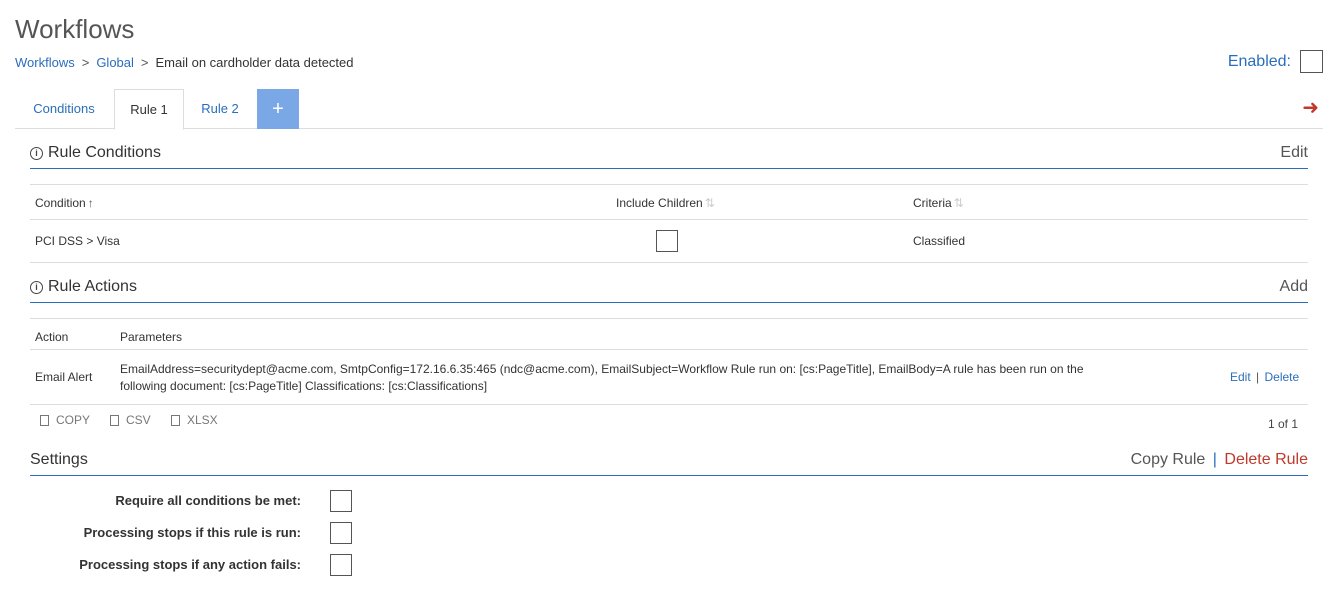 Image resolution: width=1335 pixels, height=609 pixels. What do you see at coordinates (138, 420) in the screenshot?
I see `csv-label: CSV` at bounding box center [138, 420].